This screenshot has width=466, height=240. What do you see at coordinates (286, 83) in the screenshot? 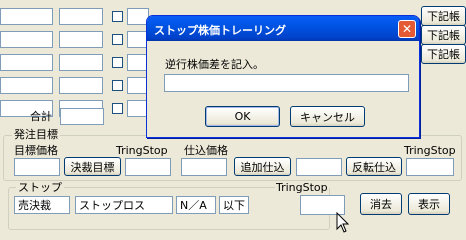
I see `price-difference-input` at bounding box center [286, 83].